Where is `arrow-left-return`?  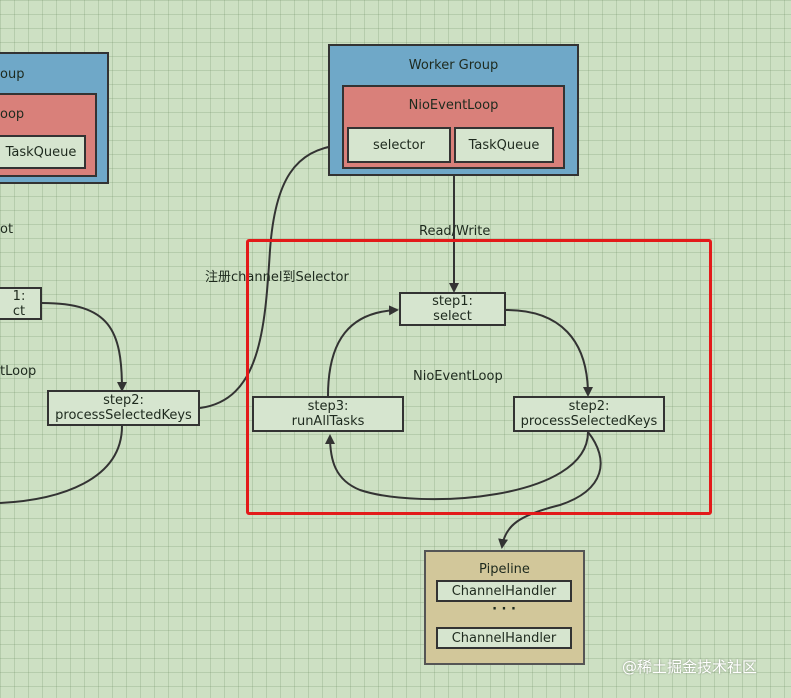 arrow-left-return is located at coordinates (61, 464).